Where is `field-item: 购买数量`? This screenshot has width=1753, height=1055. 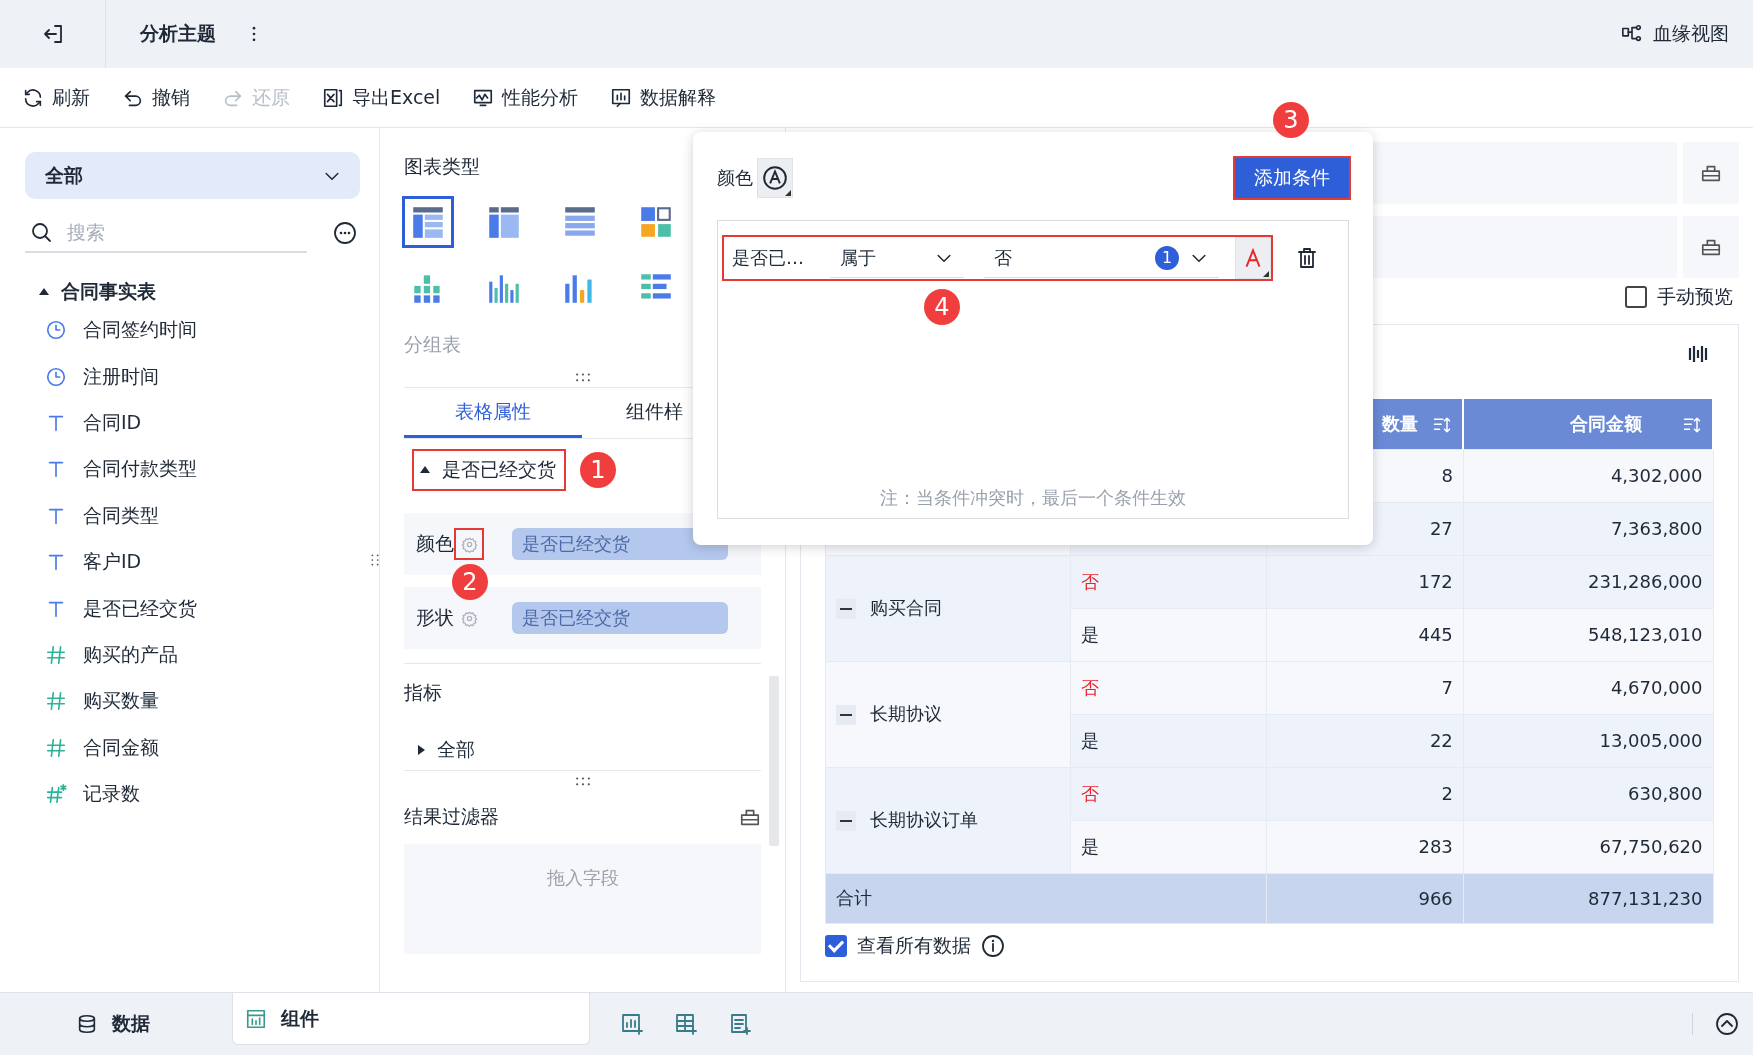
field-item: 购买数量 is located at coordinates (207, 701).